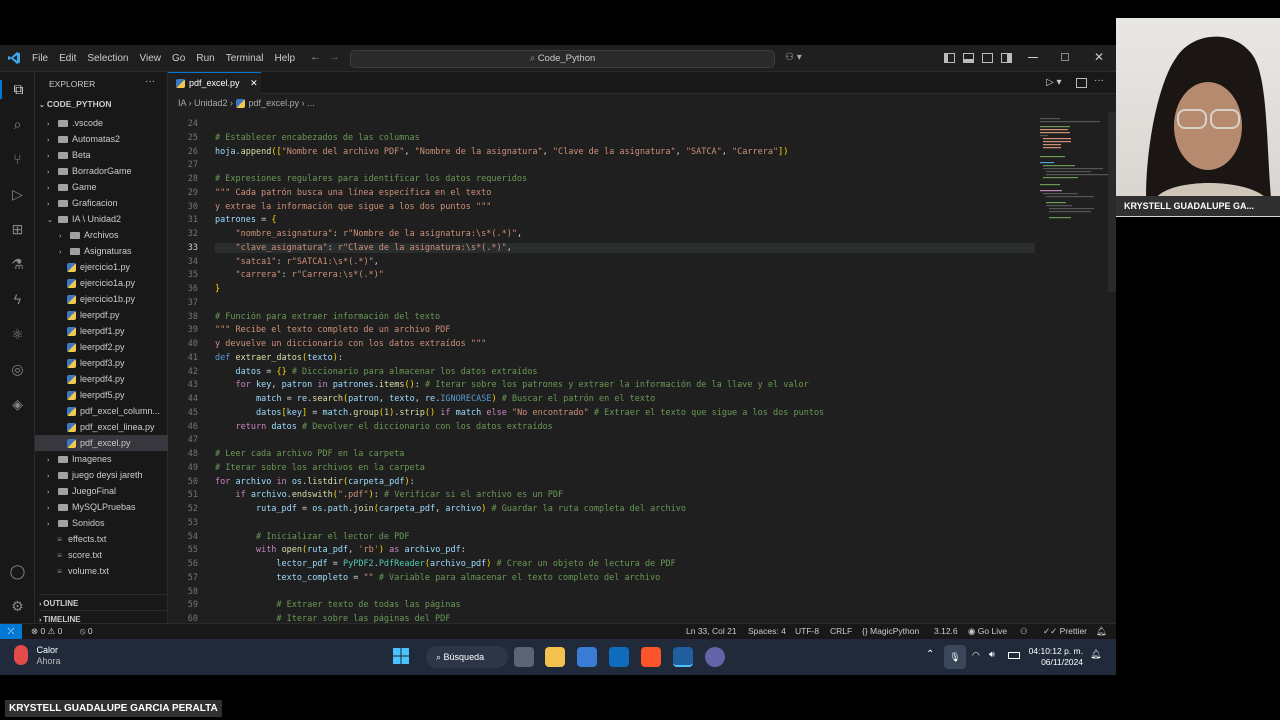 The height and width of the screenshot is (720, 1280). Describe the element at coordinates (946, 631) in the screenshot. I see `python-version: 3.12.6` at that location.